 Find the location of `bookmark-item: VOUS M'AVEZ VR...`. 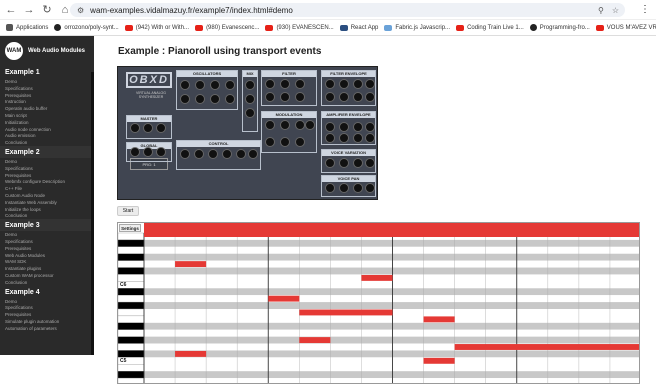

bookmark-item: VOUS M'AVEZ VR... is located at coordinates (625, 27).